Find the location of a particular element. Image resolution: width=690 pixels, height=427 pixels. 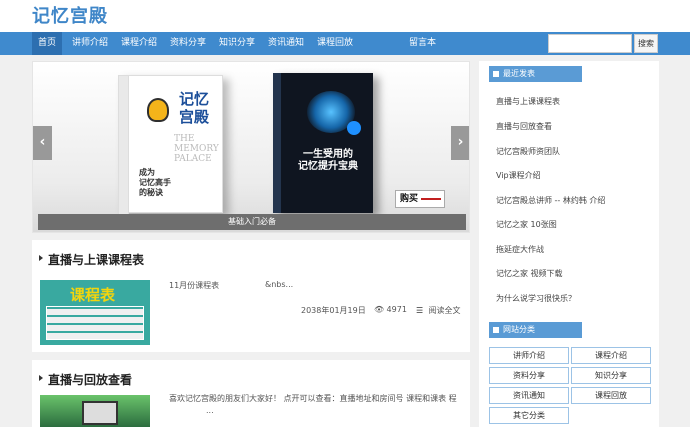

search-button: 搜索 is located at coordinates (646, 43).